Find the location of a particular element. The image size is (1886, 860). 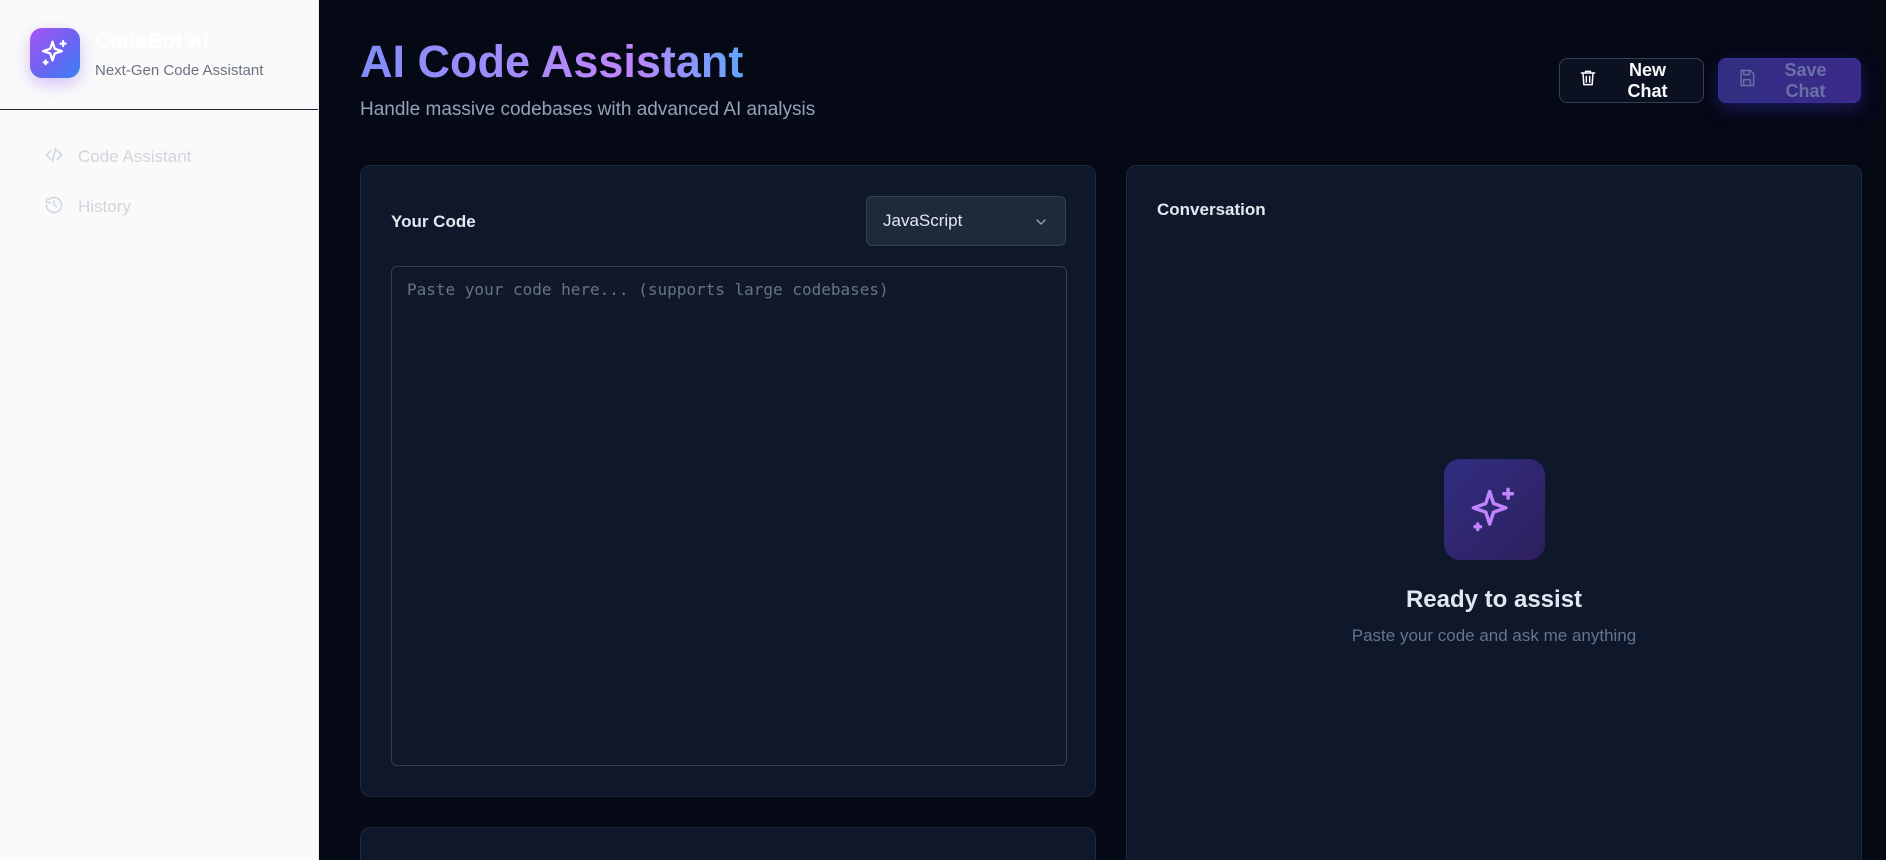

brand-name: CodeBot AI is located at coordinates (152, 41).